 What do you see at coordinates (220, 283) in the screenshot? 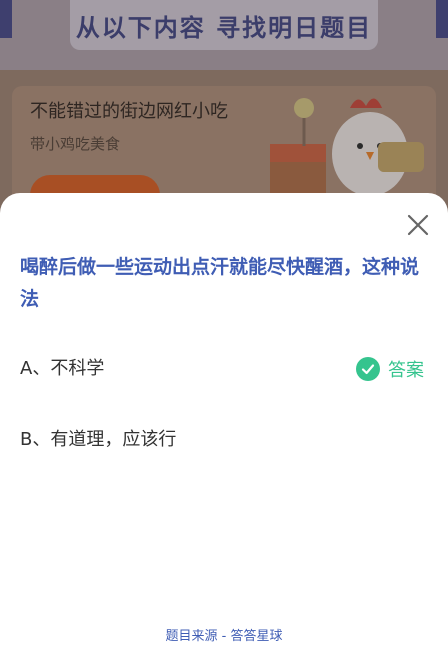
I see `question-text: 喝醉后做一些运动出点汗就能尽快醒酒，这种说法` at bounding box center [220, 283].